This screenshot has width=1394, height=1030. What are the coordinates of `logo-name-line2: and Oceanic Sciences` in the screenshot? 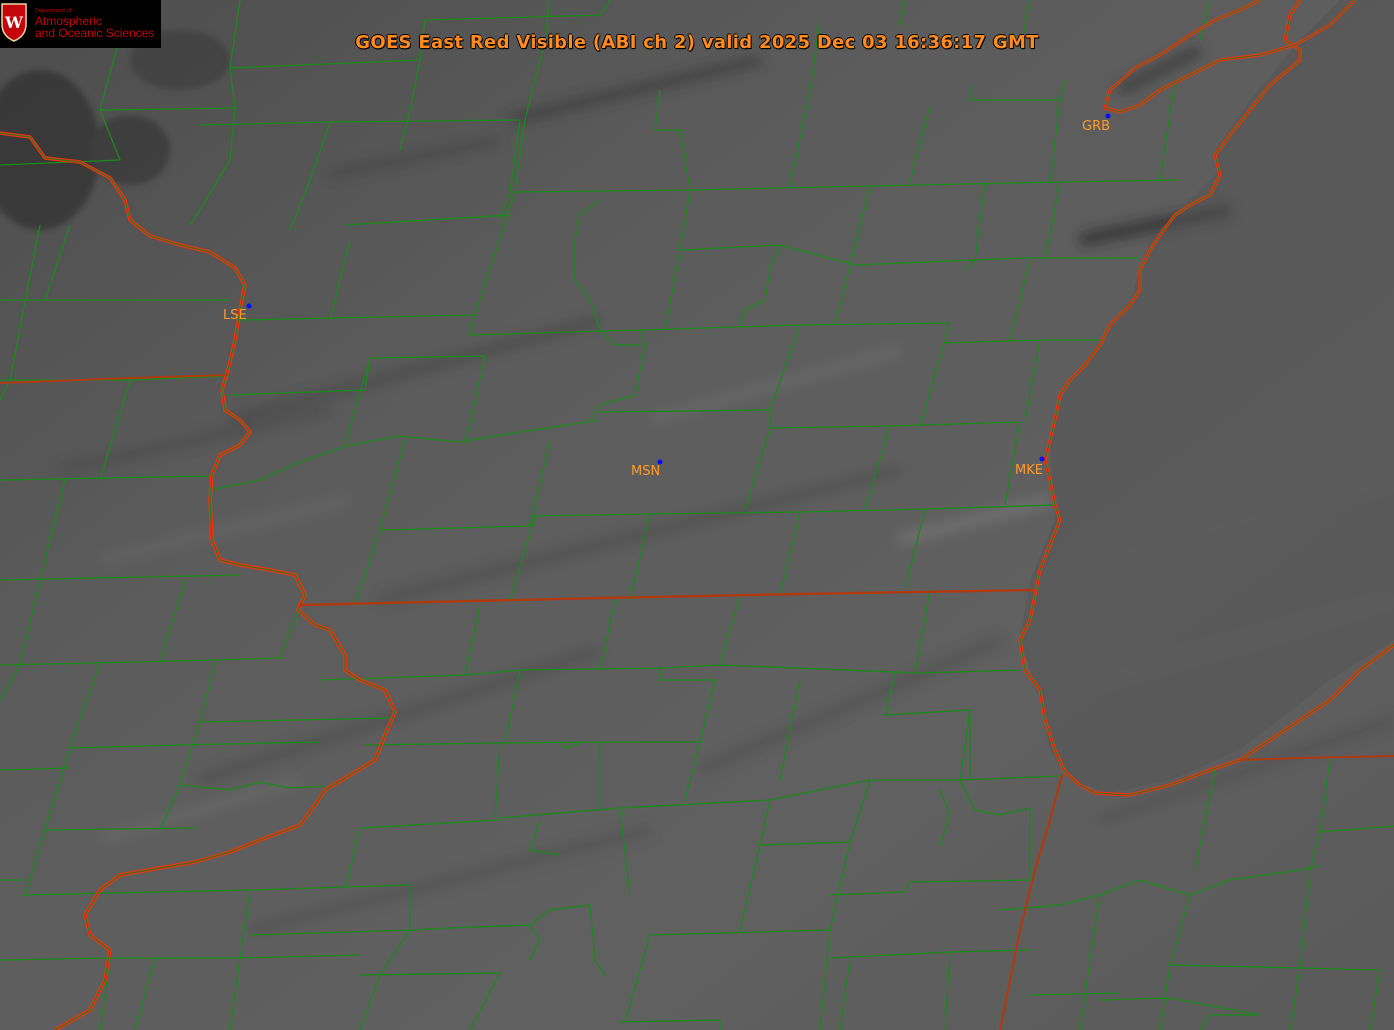 It's located at (95, 33).